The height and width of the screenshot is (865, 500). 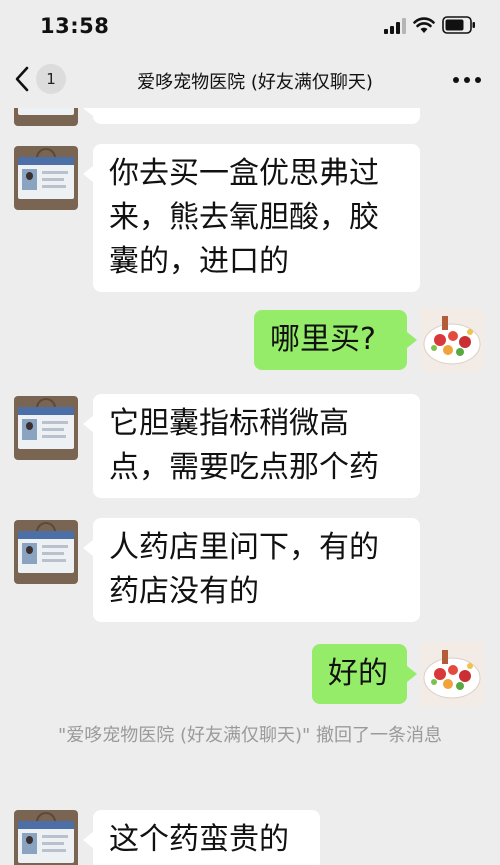 I want to click on recall-notice: "爱哆宠物医院 (好友满仅聊天)" 撤回了一条消息, so click(x=250, y=735).